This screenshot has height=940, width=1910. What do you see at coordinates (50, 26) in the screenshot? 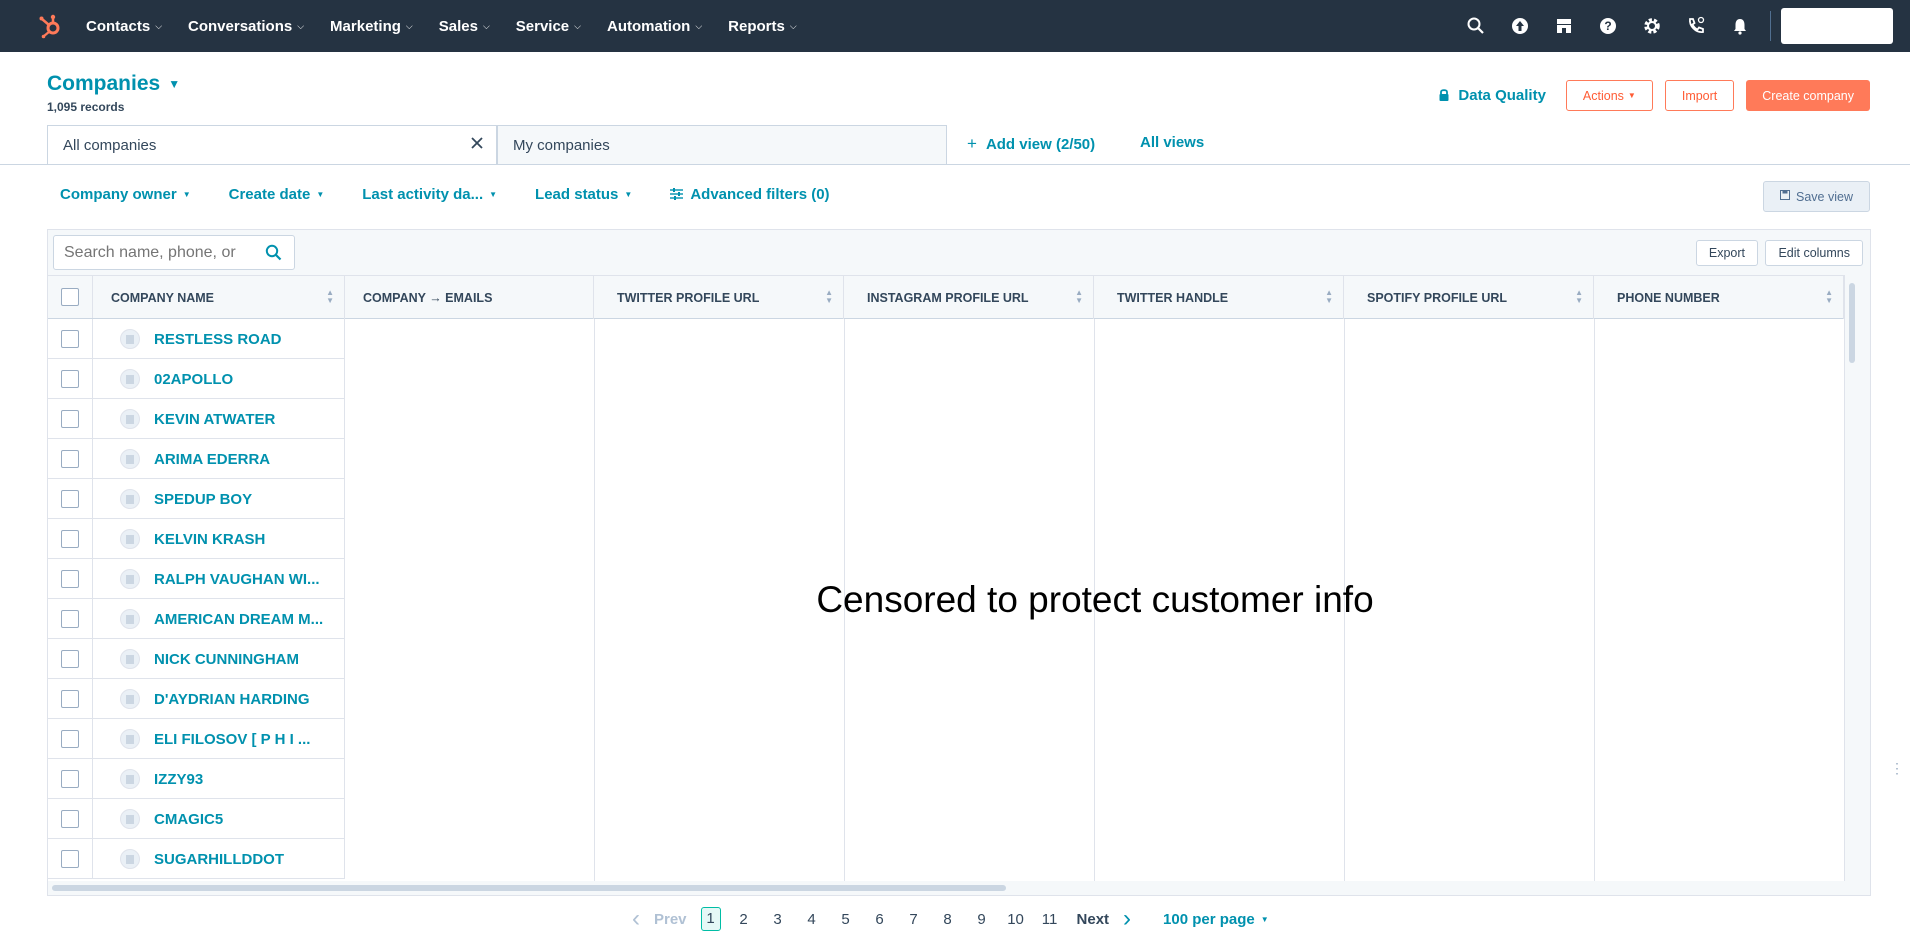
I see `hubspot-logo-icon` at bounding box center [50, 26].